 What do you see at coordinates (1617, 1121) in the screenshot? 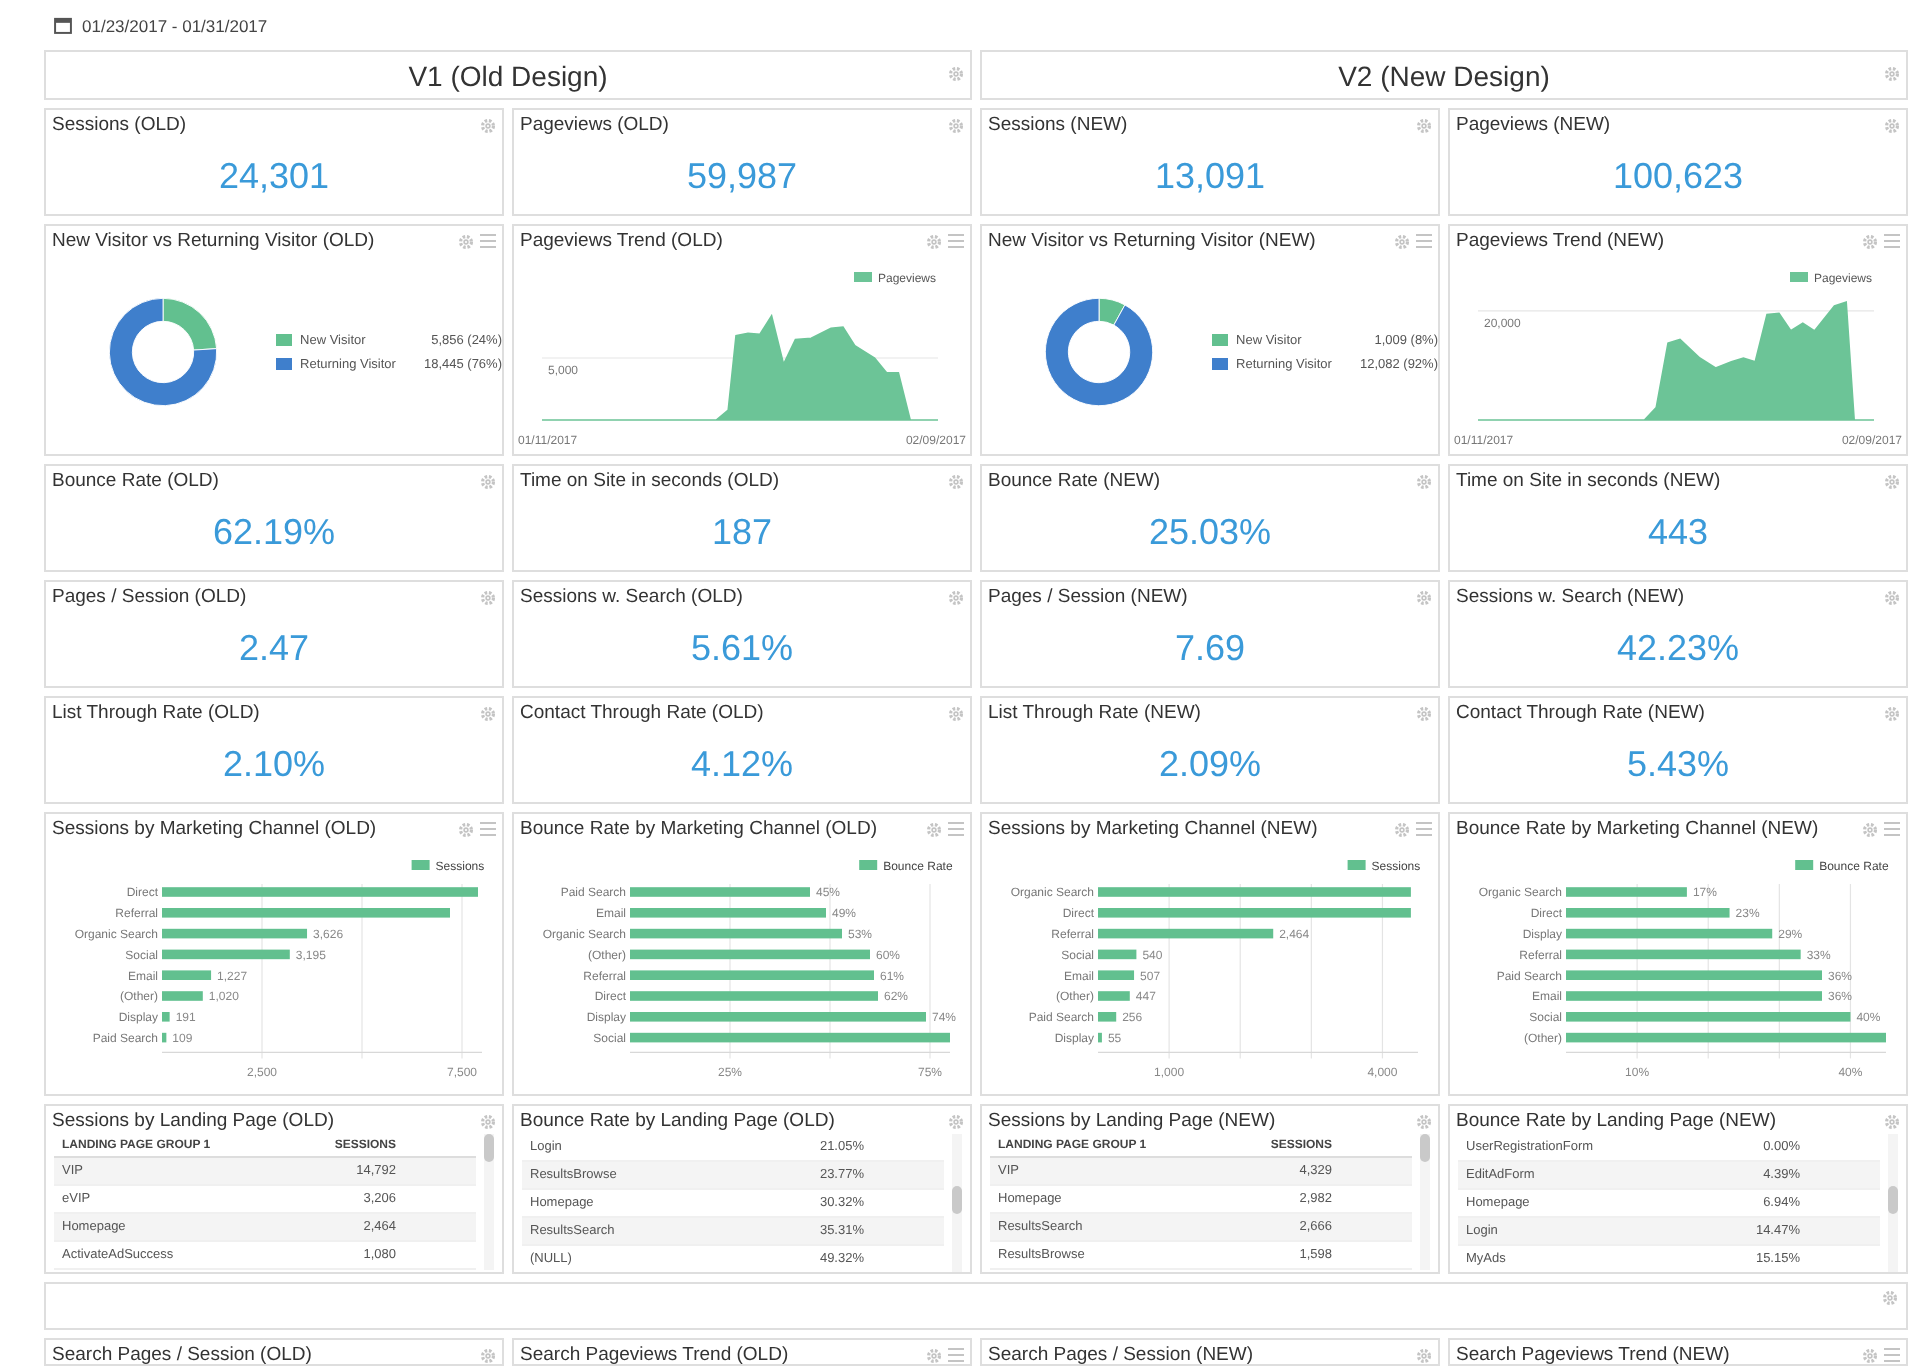
I see `widget-title: Bounce Rate by Landing Page (NEW)` at bounding box center [1617, 1121].